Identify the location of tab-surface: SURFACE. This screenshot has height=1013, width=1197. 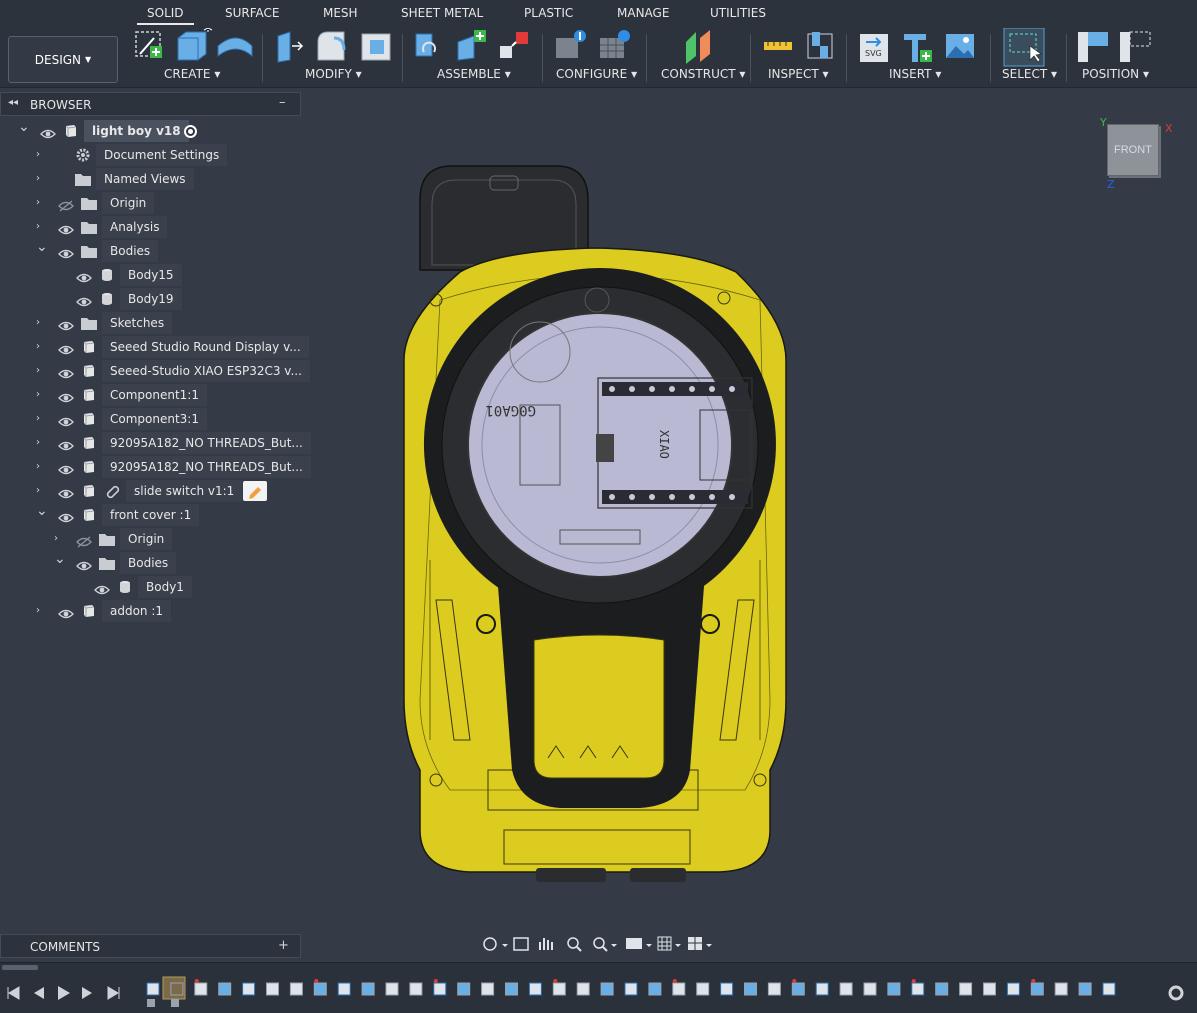
(252, 13).